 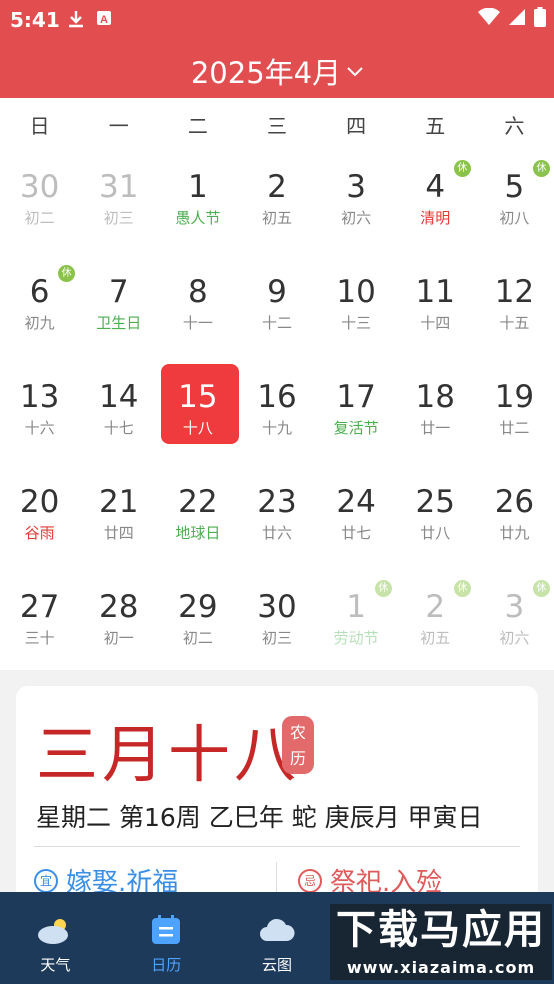 What do you see at coordinates (277, 124) in the screenshot?
I see `weekday-header: 日一二三四五六` at bounding box center [277, 124].